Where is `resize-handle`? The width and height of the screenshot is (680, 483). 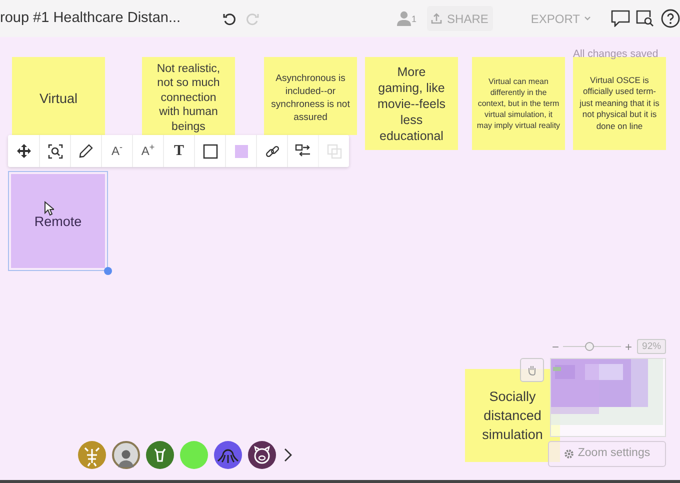
resize-handle is located at coordinates (108, 271).